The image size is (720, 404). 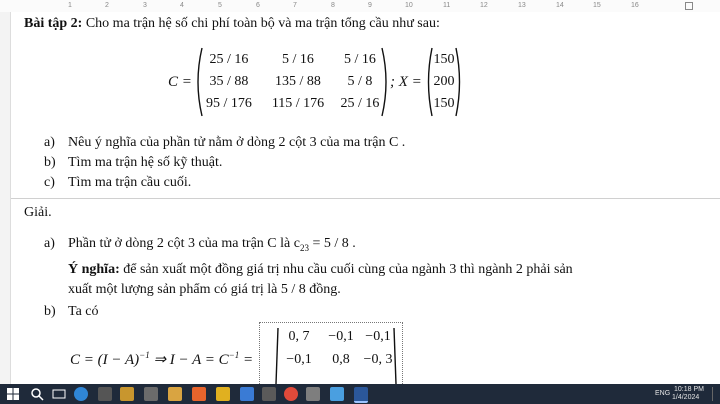 What do you see at coordinates (447, 5) in the screenshot?
I see `ruler-tick: 11` at bounding box center [447, 5].